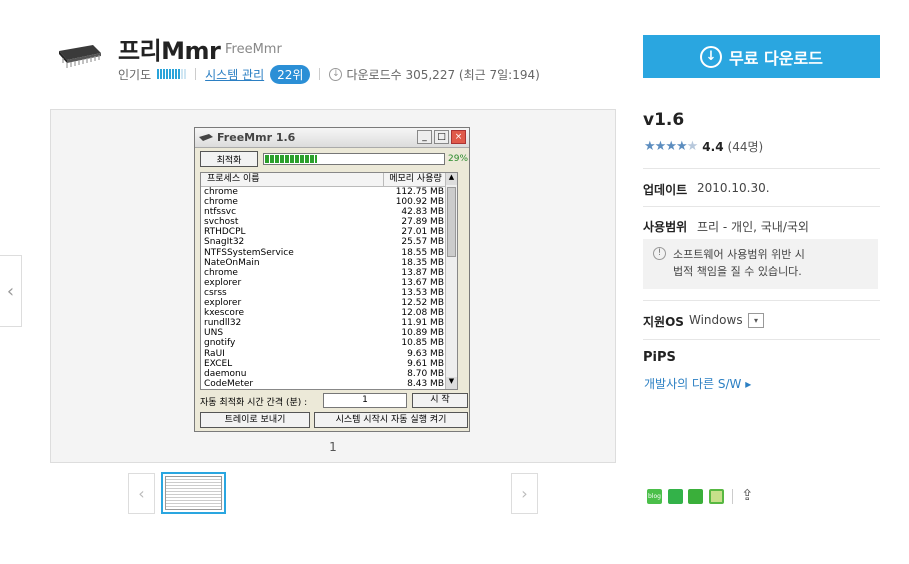  Describe the element at coordinates (255, 420) in the screenshot. I see `send-to-tray-button: 트레이로 보내기` at that location.